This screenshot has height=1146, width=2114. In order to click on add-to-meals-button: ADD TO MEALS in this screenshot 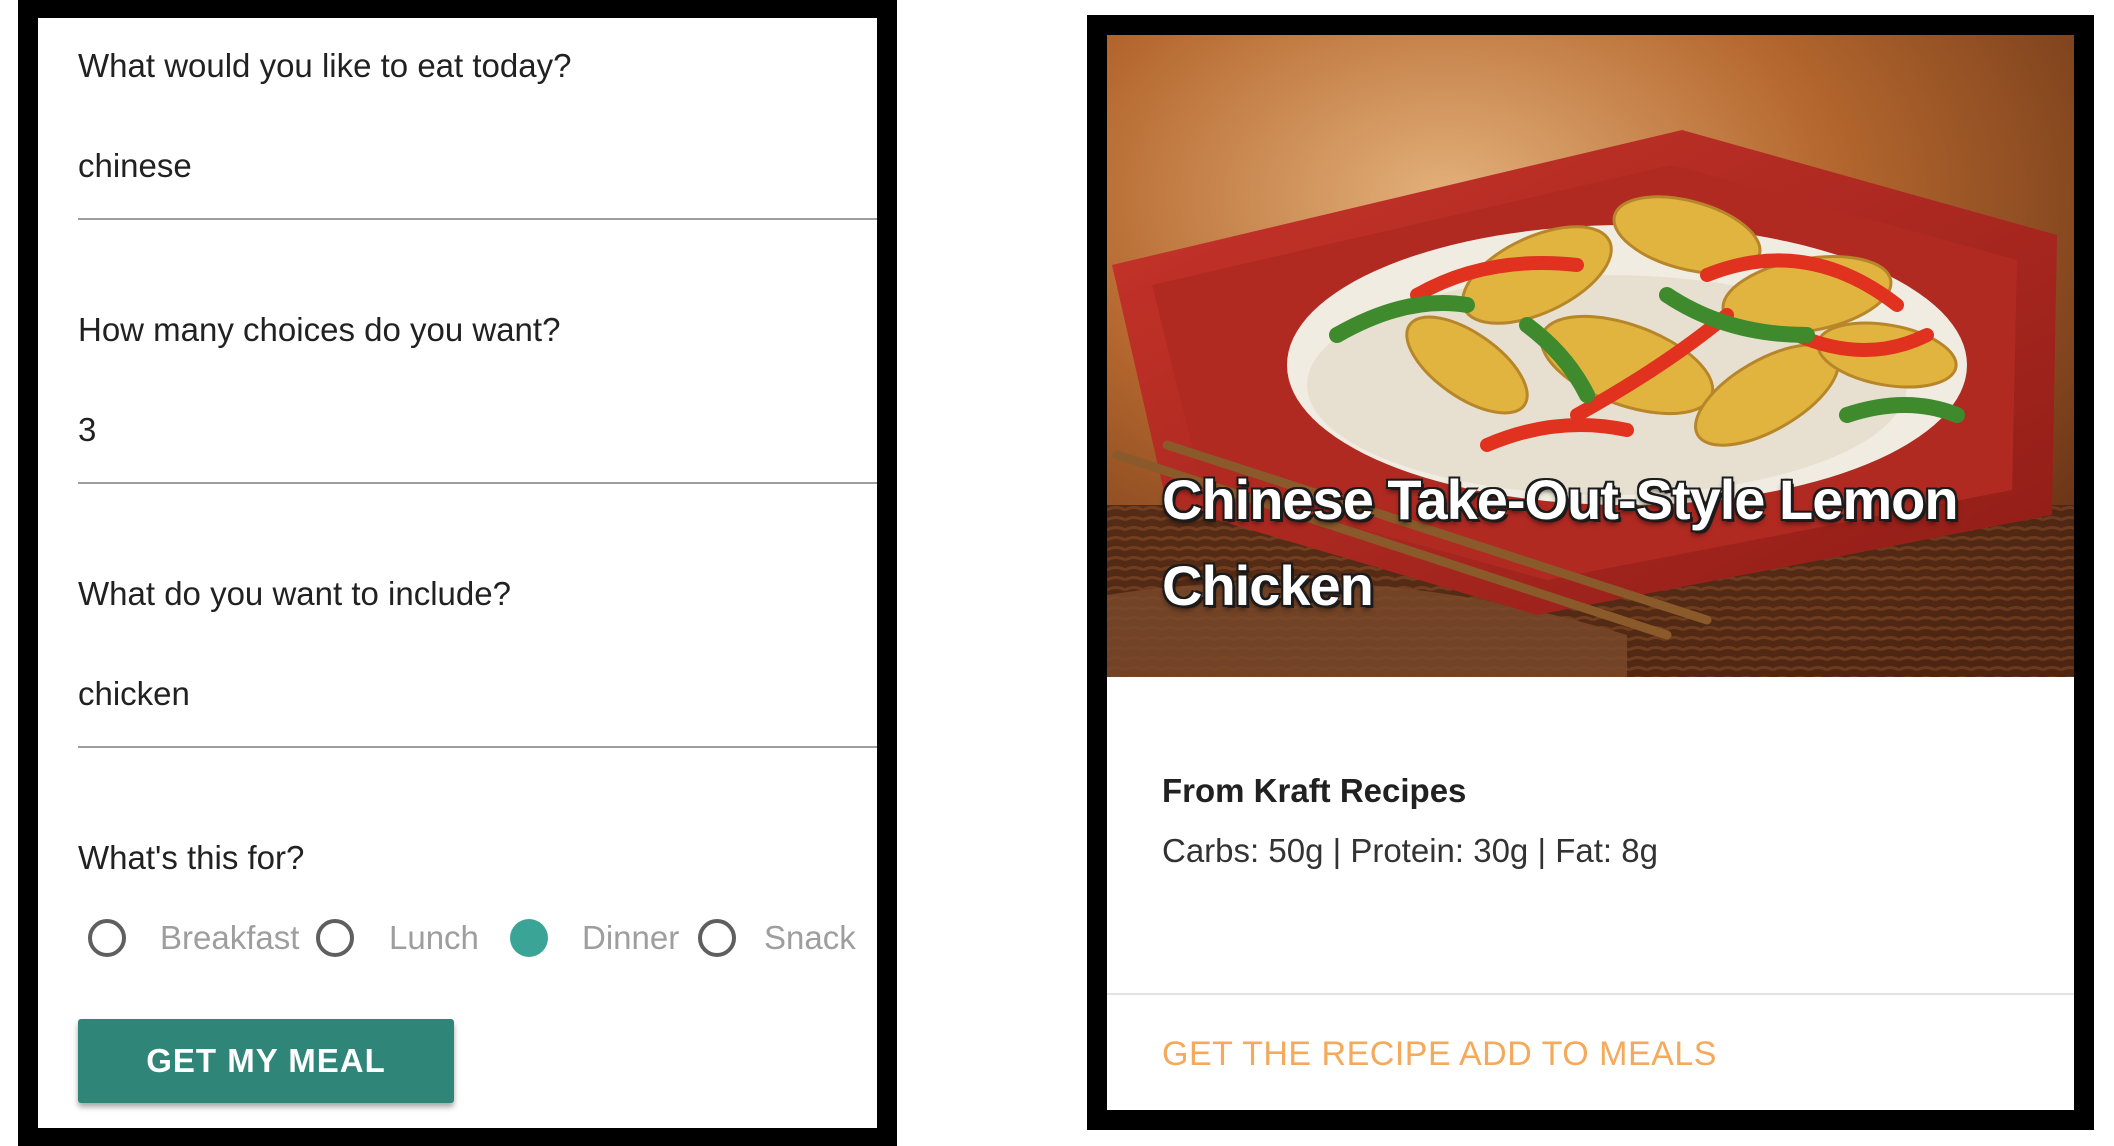, I will do `click(1588, 1054)`.